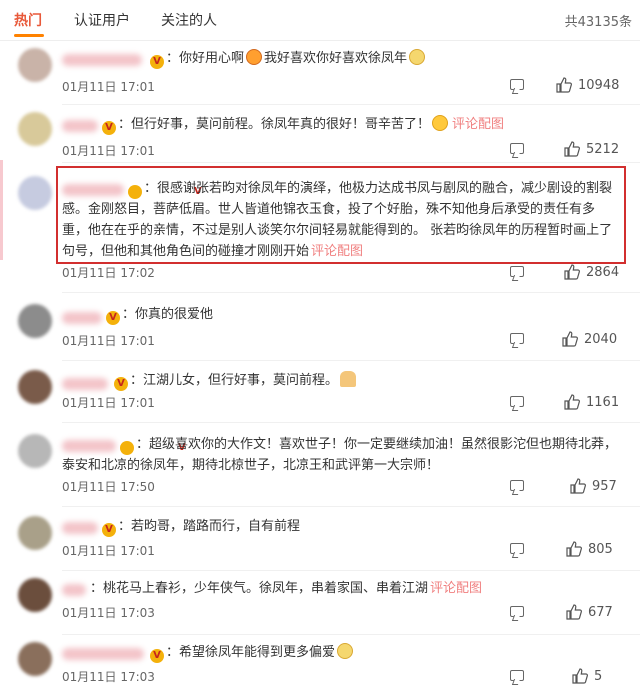 The image size is (640, 690). I want to click on tab-hot: 热门, so click(28, 20).